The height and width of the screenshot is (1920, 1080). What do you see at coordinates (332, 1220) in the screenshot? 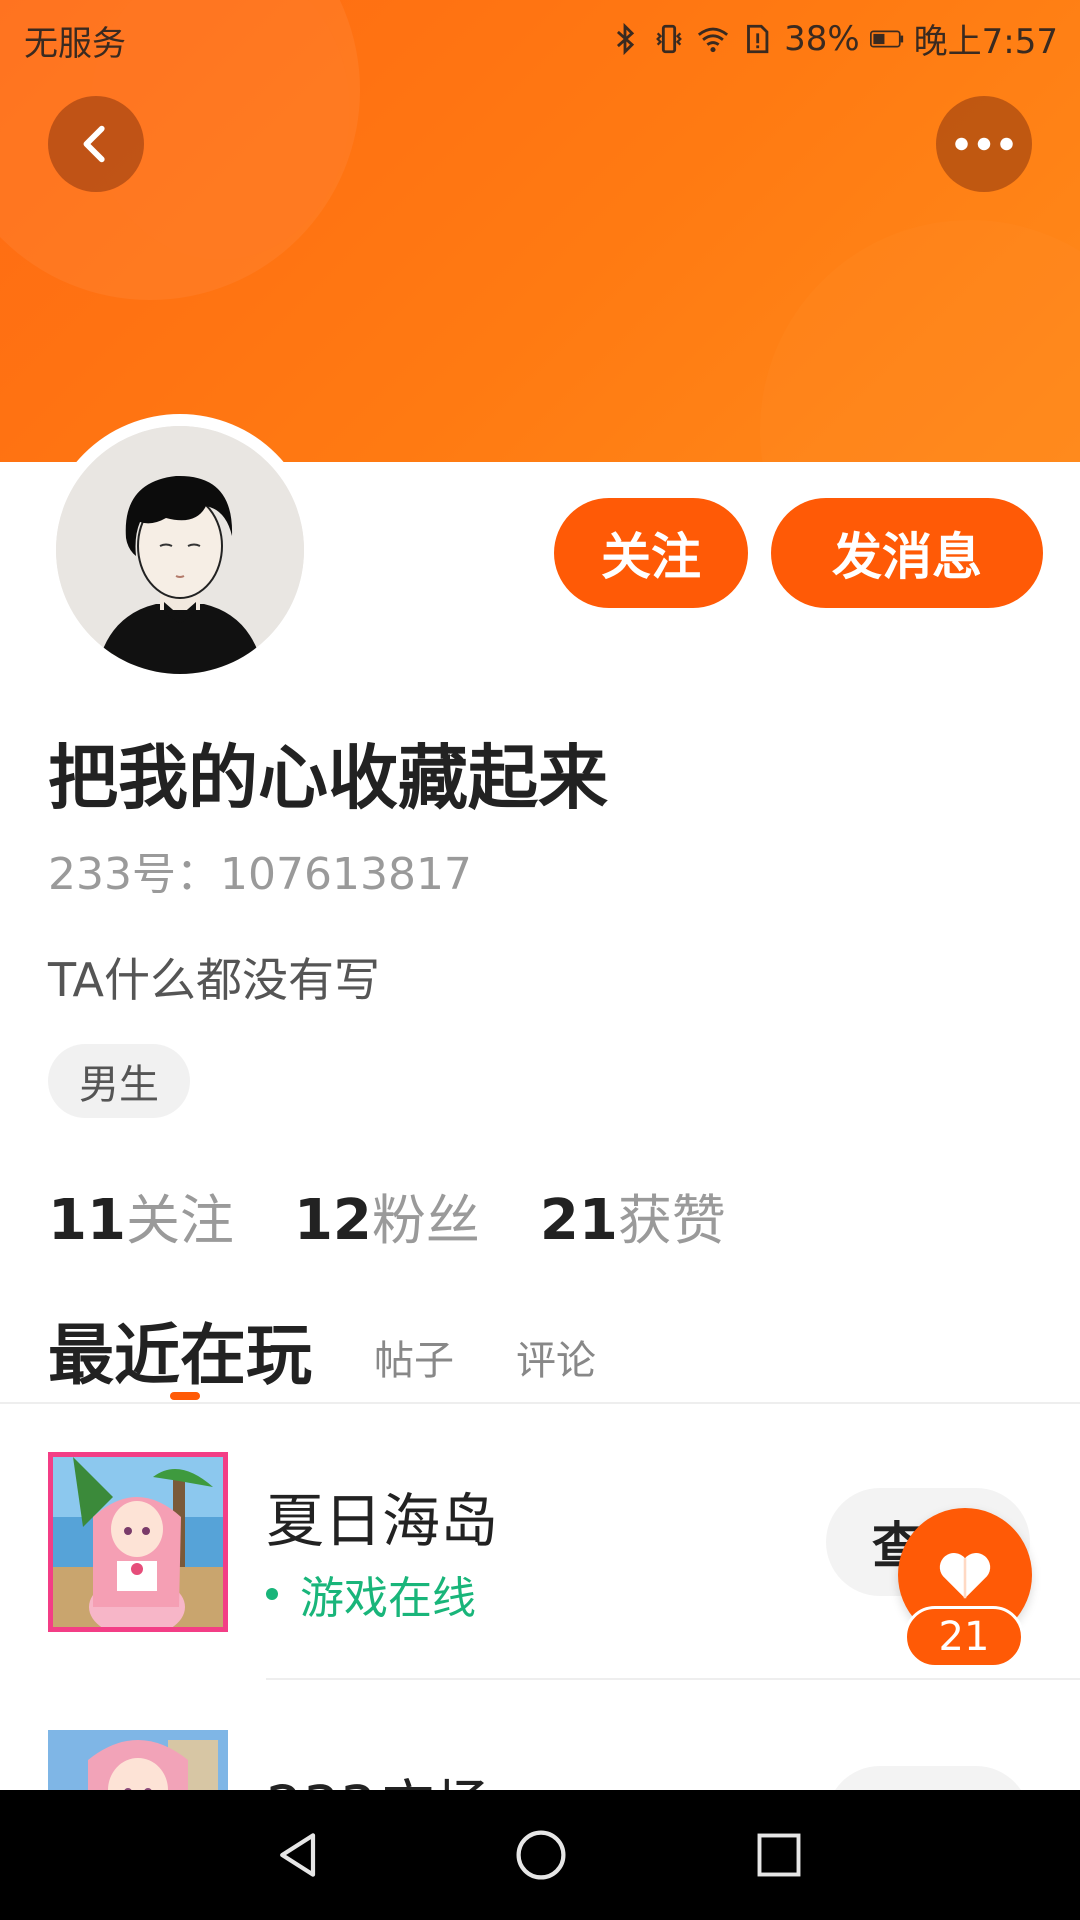
I see `followers-count: 12` at bounding box center [332, 1220].